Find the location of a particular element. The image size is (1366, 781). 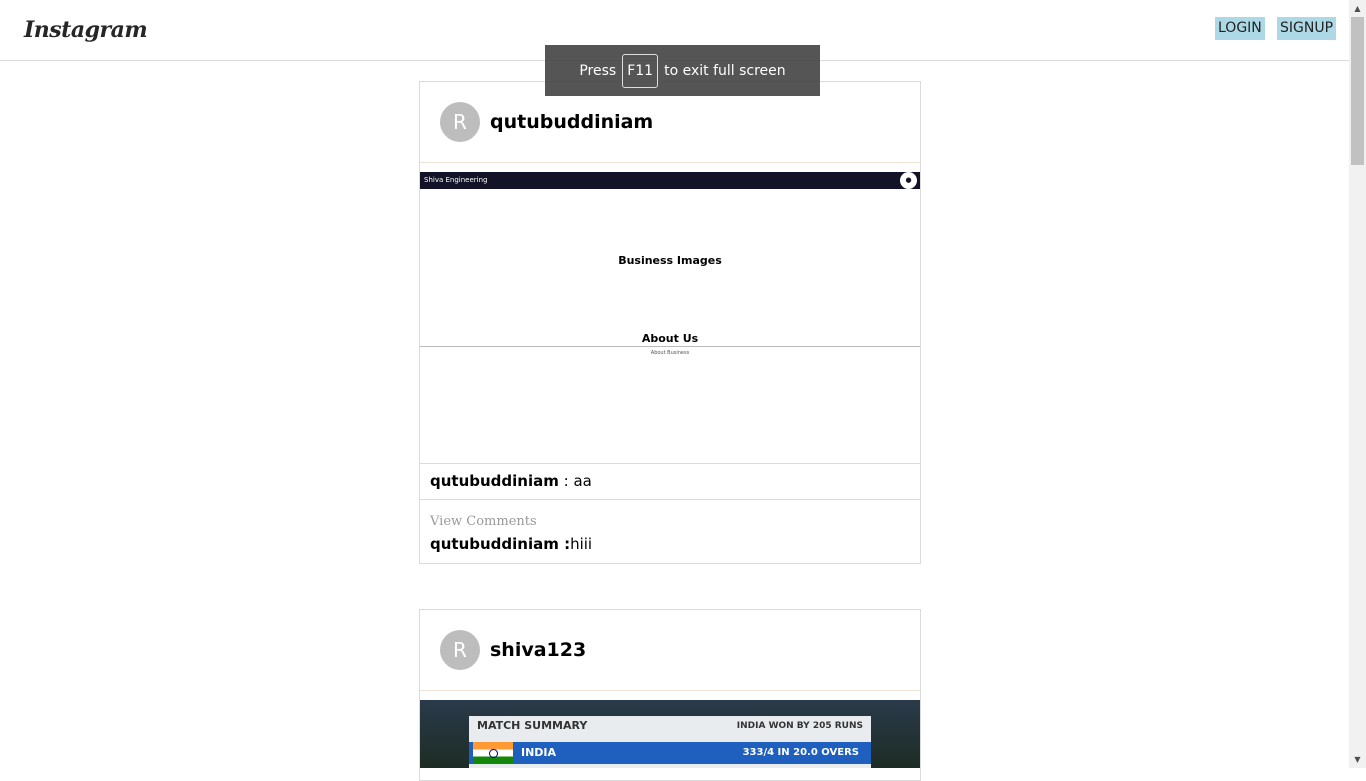

image-navbar: Shiva Engineering ● is located at coordinates (670, 180).